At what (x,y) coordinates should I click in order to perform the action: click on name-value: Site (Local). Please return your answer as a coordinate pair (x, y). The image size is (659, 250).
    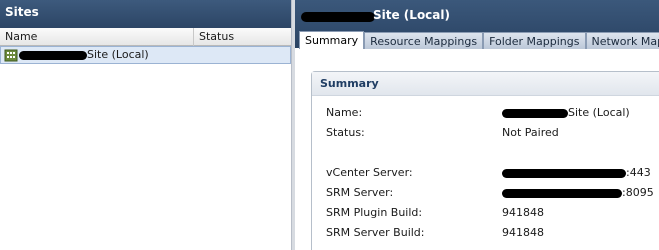
    Looking at the image, I should click on (566, 112).